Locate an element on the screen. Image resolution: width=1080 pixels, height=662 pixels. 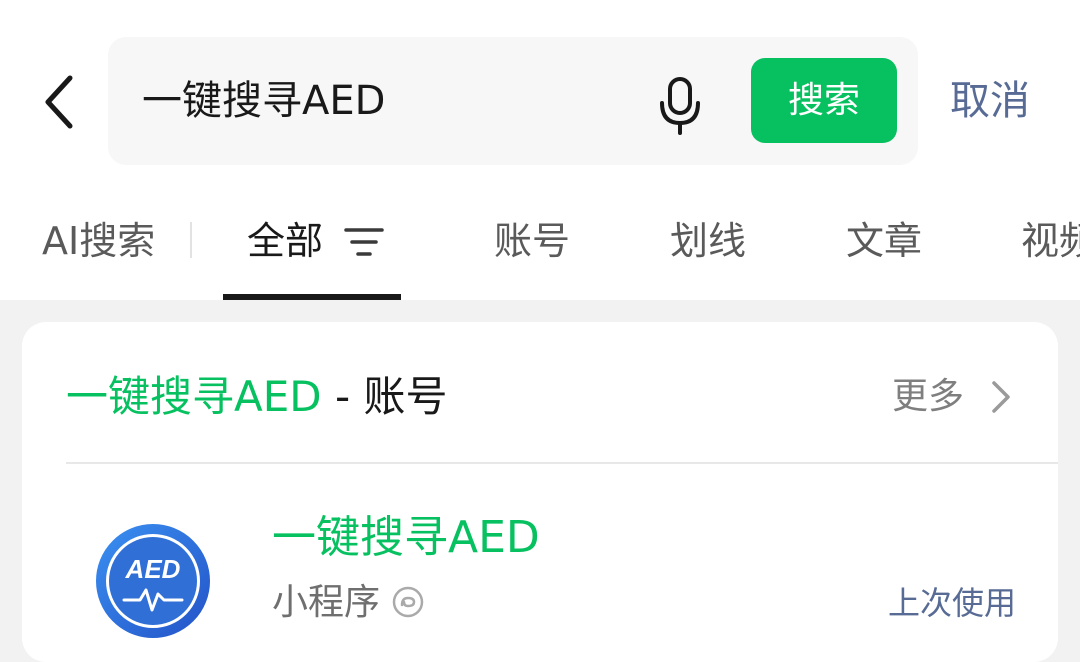
result-type: 小程序 is located at coordinates (326, 602).